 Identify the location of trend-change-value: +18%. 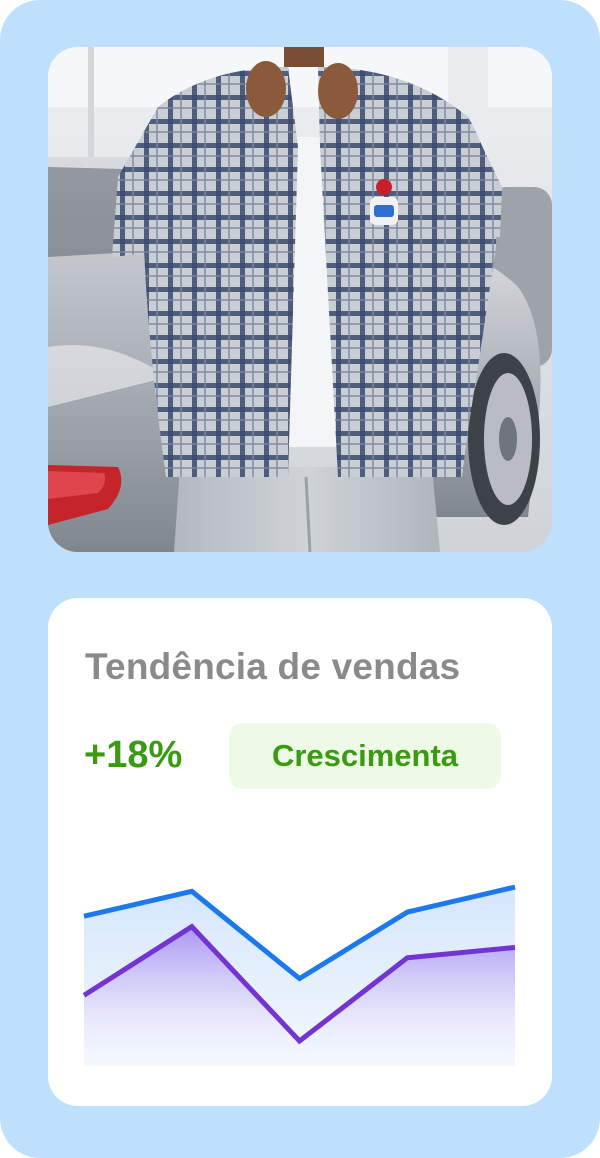
(133, 755).